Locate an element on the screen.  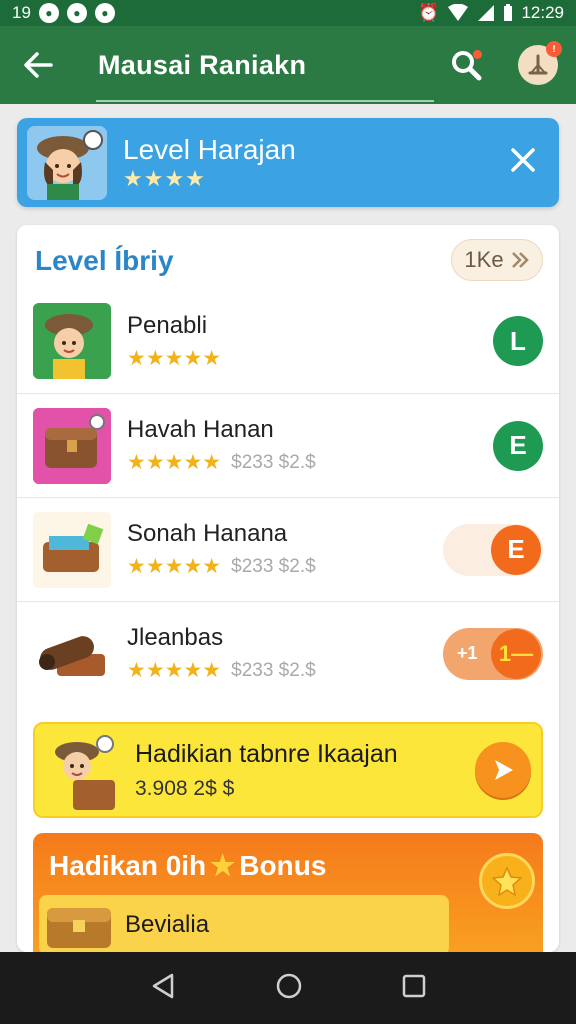
star-icon: ★ is located at coordinates (223, 865).